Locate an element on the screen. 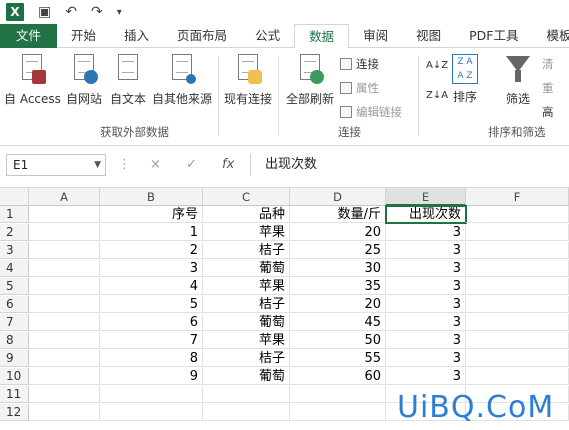 The height and width of the screenshot is (430, 569). row-header-9: 9 is located at coordinates (14, 358).